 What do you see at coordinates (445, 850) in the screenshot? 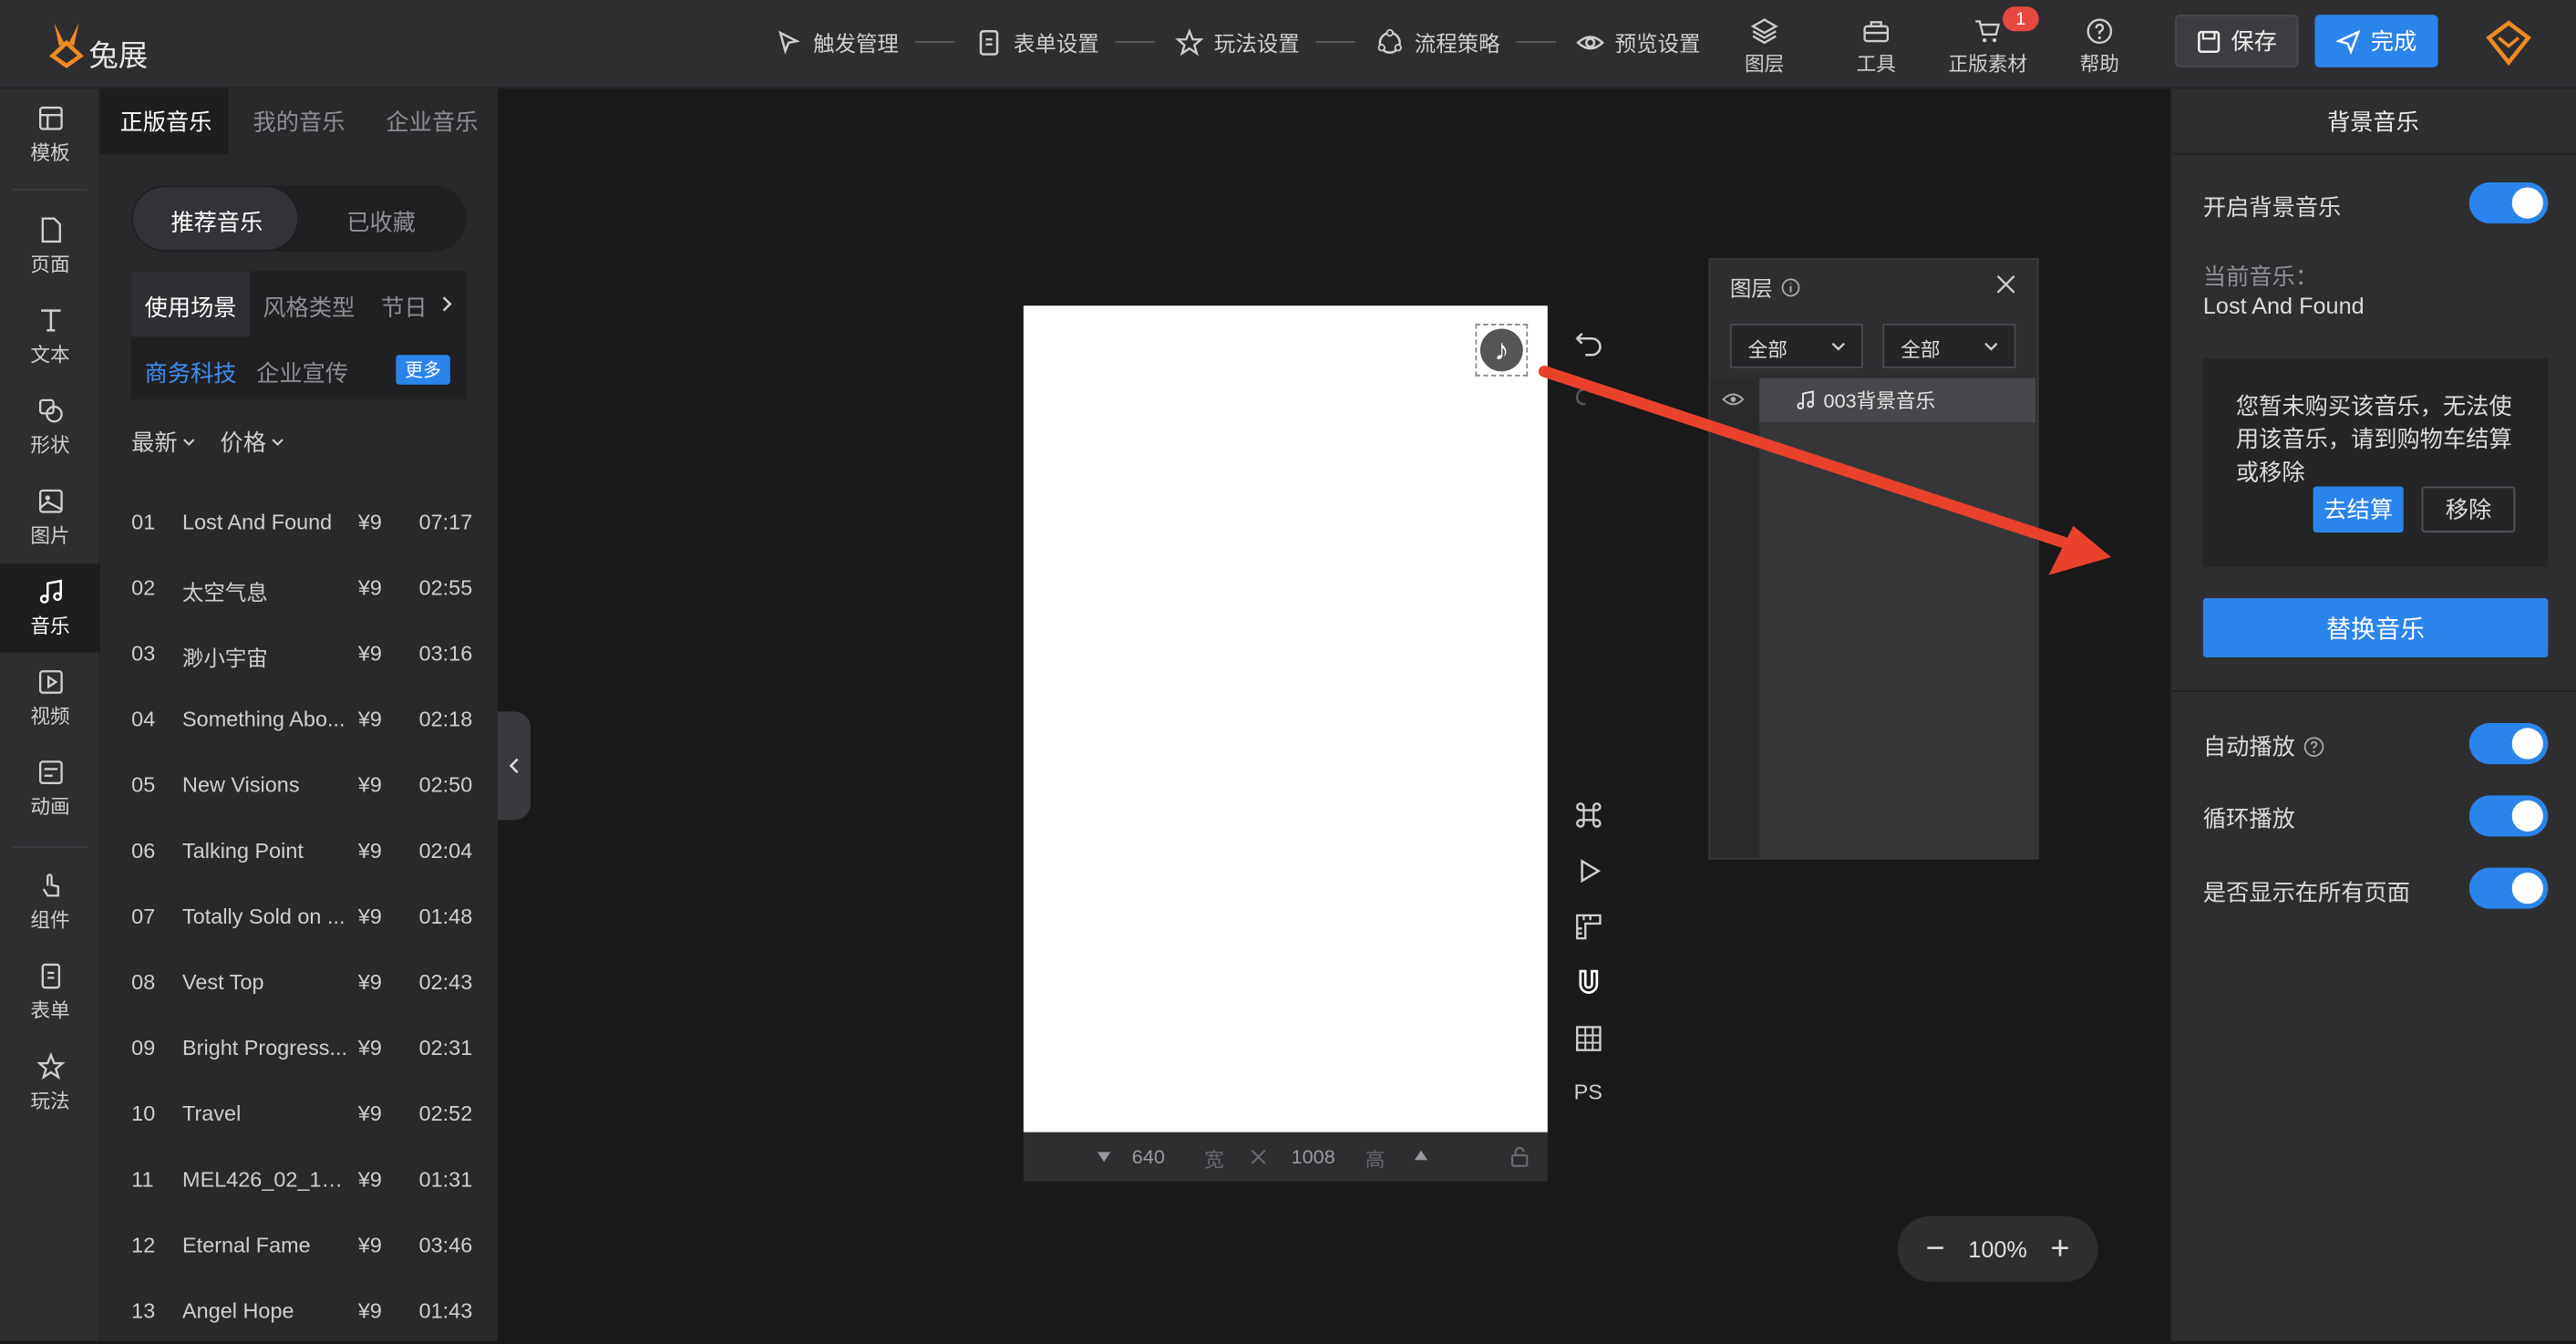
I see `track-duration: 02:04` at bounding box center [445, 850].